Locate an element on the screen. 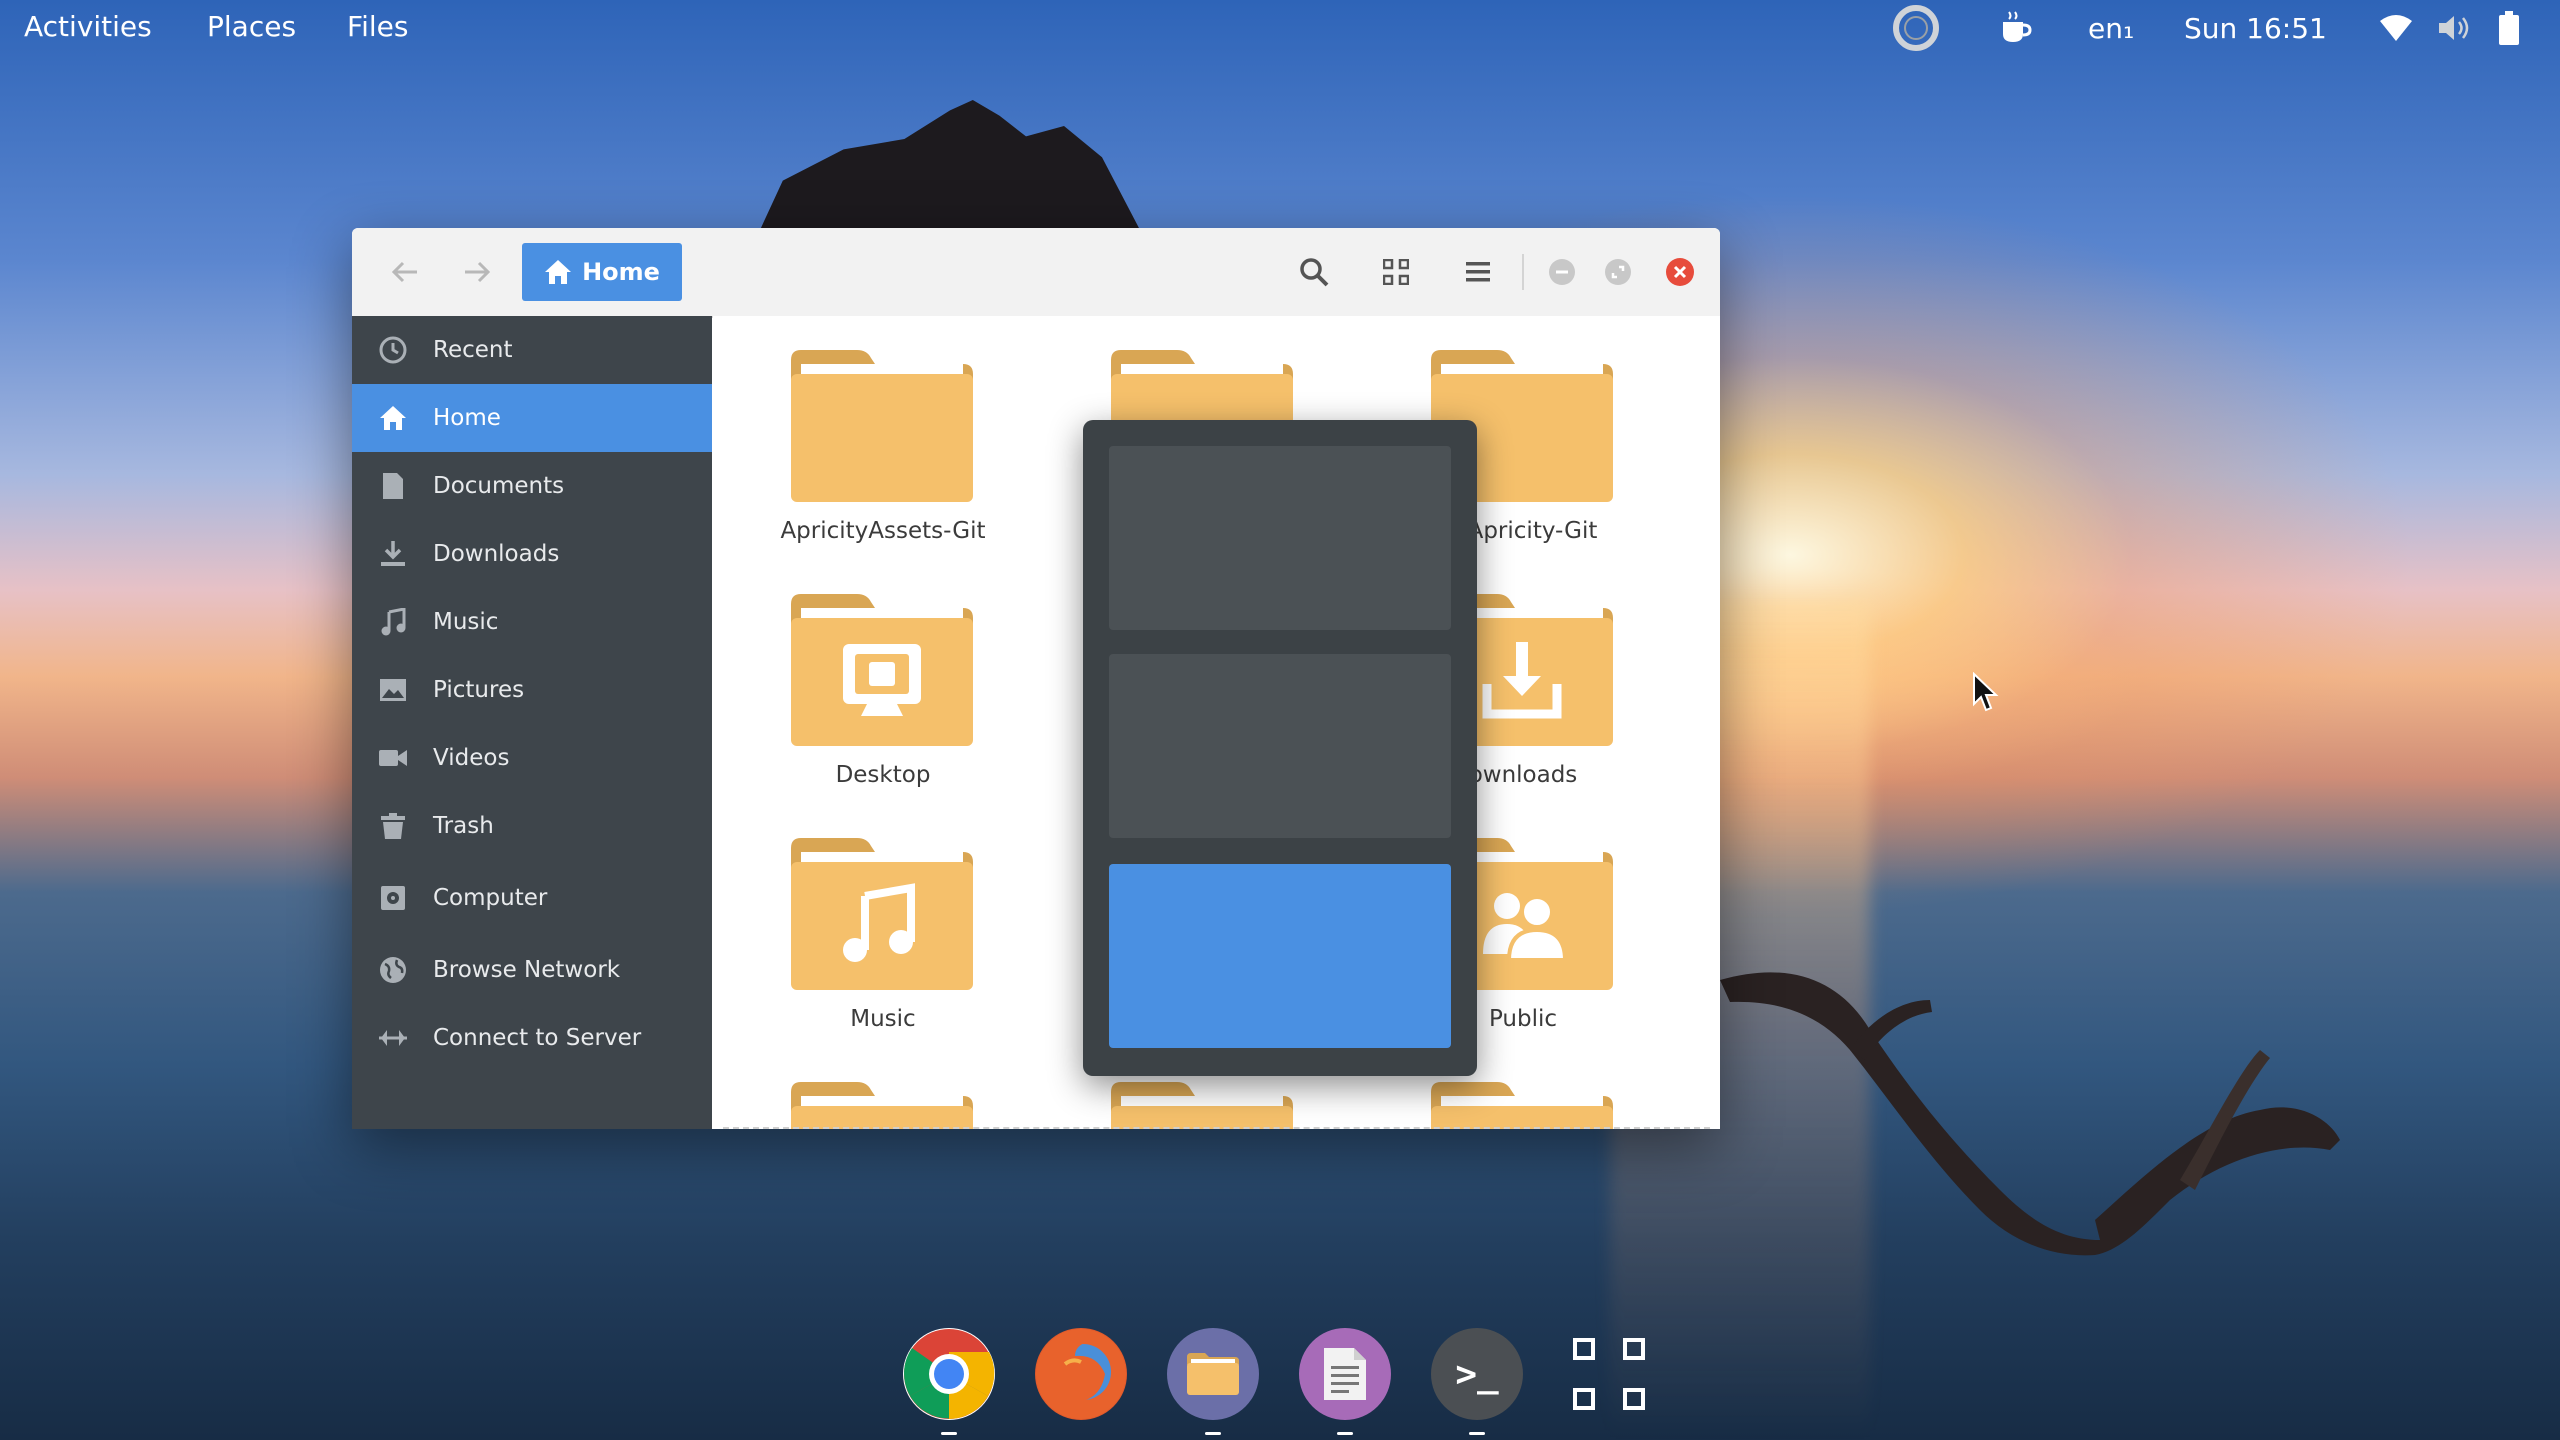  terminal-glyph: >_ is located at coordinates (1477, 1374).